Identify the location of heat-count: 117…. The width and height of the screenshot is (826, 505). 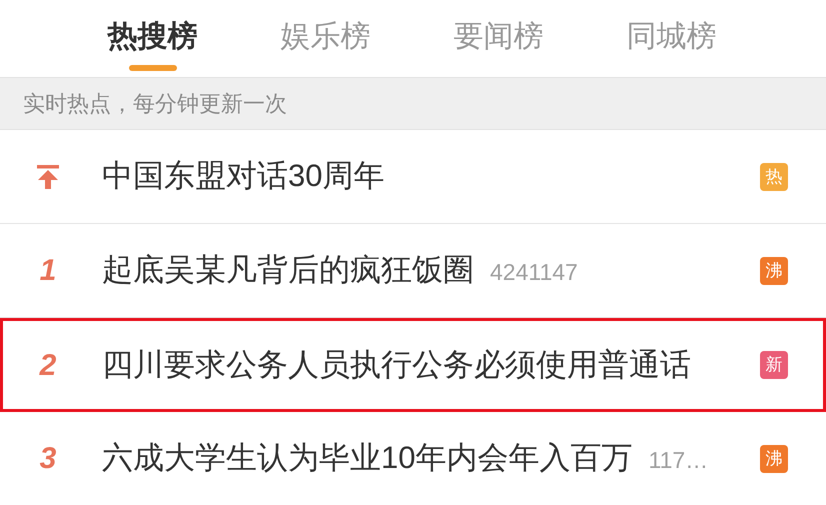
(678, 461).